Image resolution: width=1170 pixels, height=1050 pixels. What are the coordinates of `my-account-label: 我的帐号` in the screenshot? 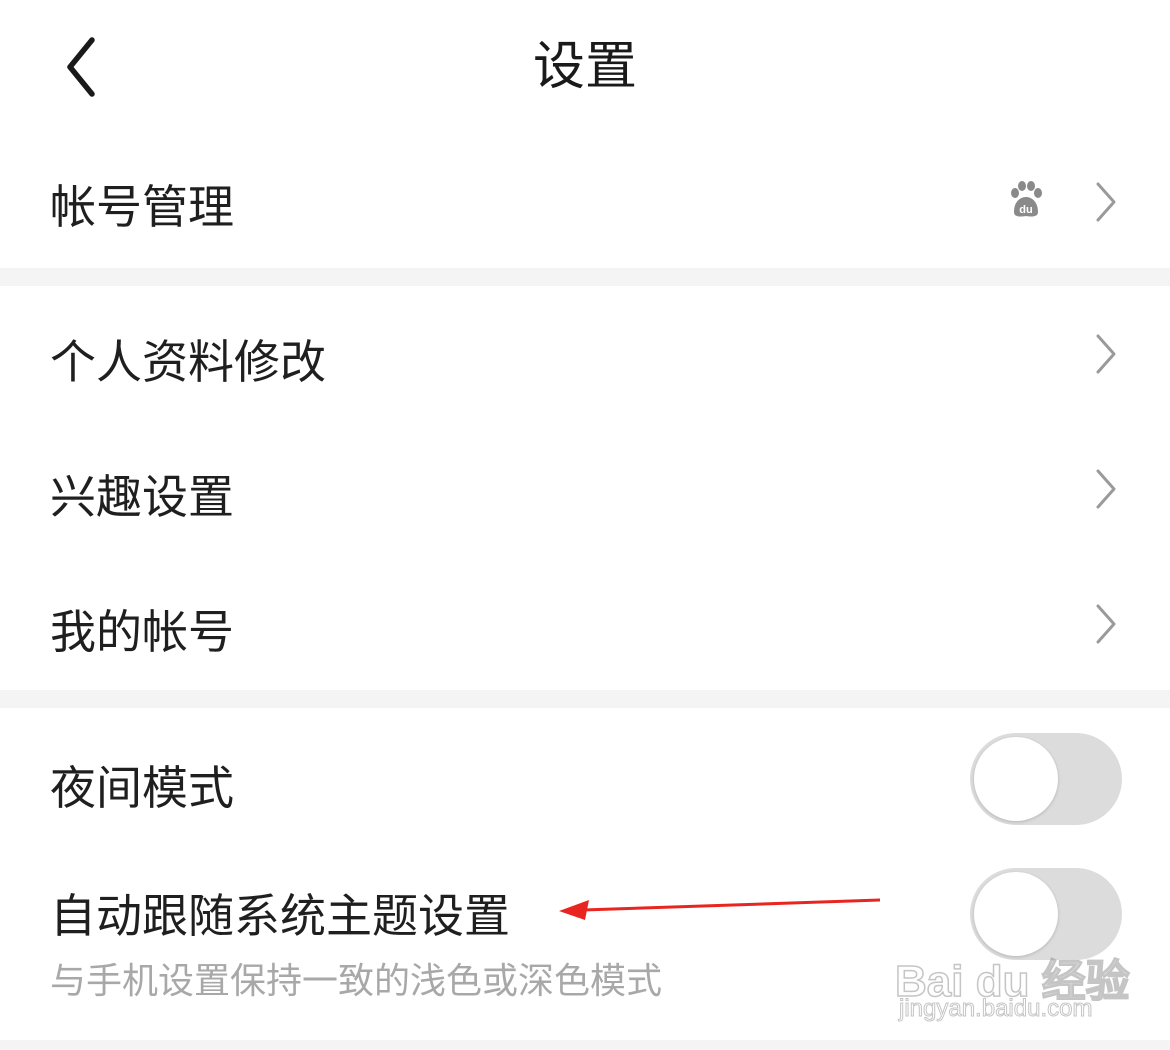 It's located at (142, 632).